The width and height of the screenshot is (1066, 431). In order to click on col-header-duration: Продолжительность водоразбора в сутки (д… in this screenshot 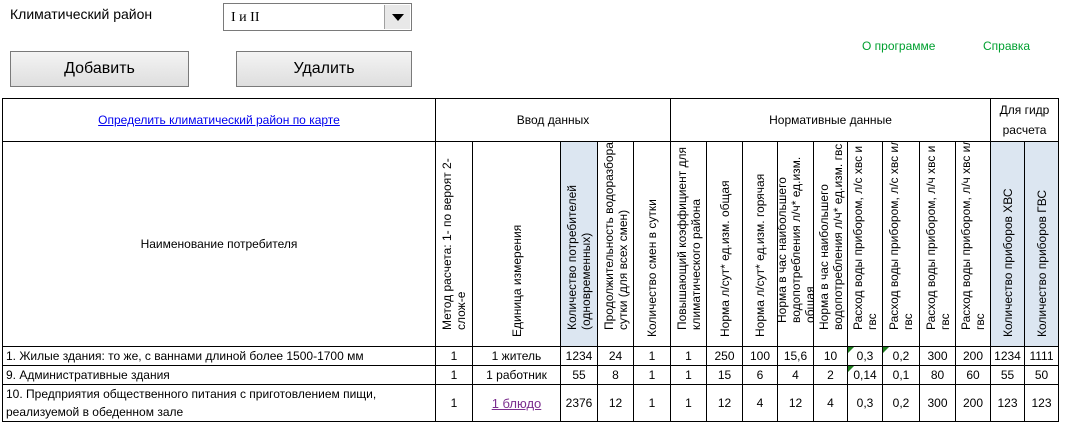, I will do `click(615, 244)`.